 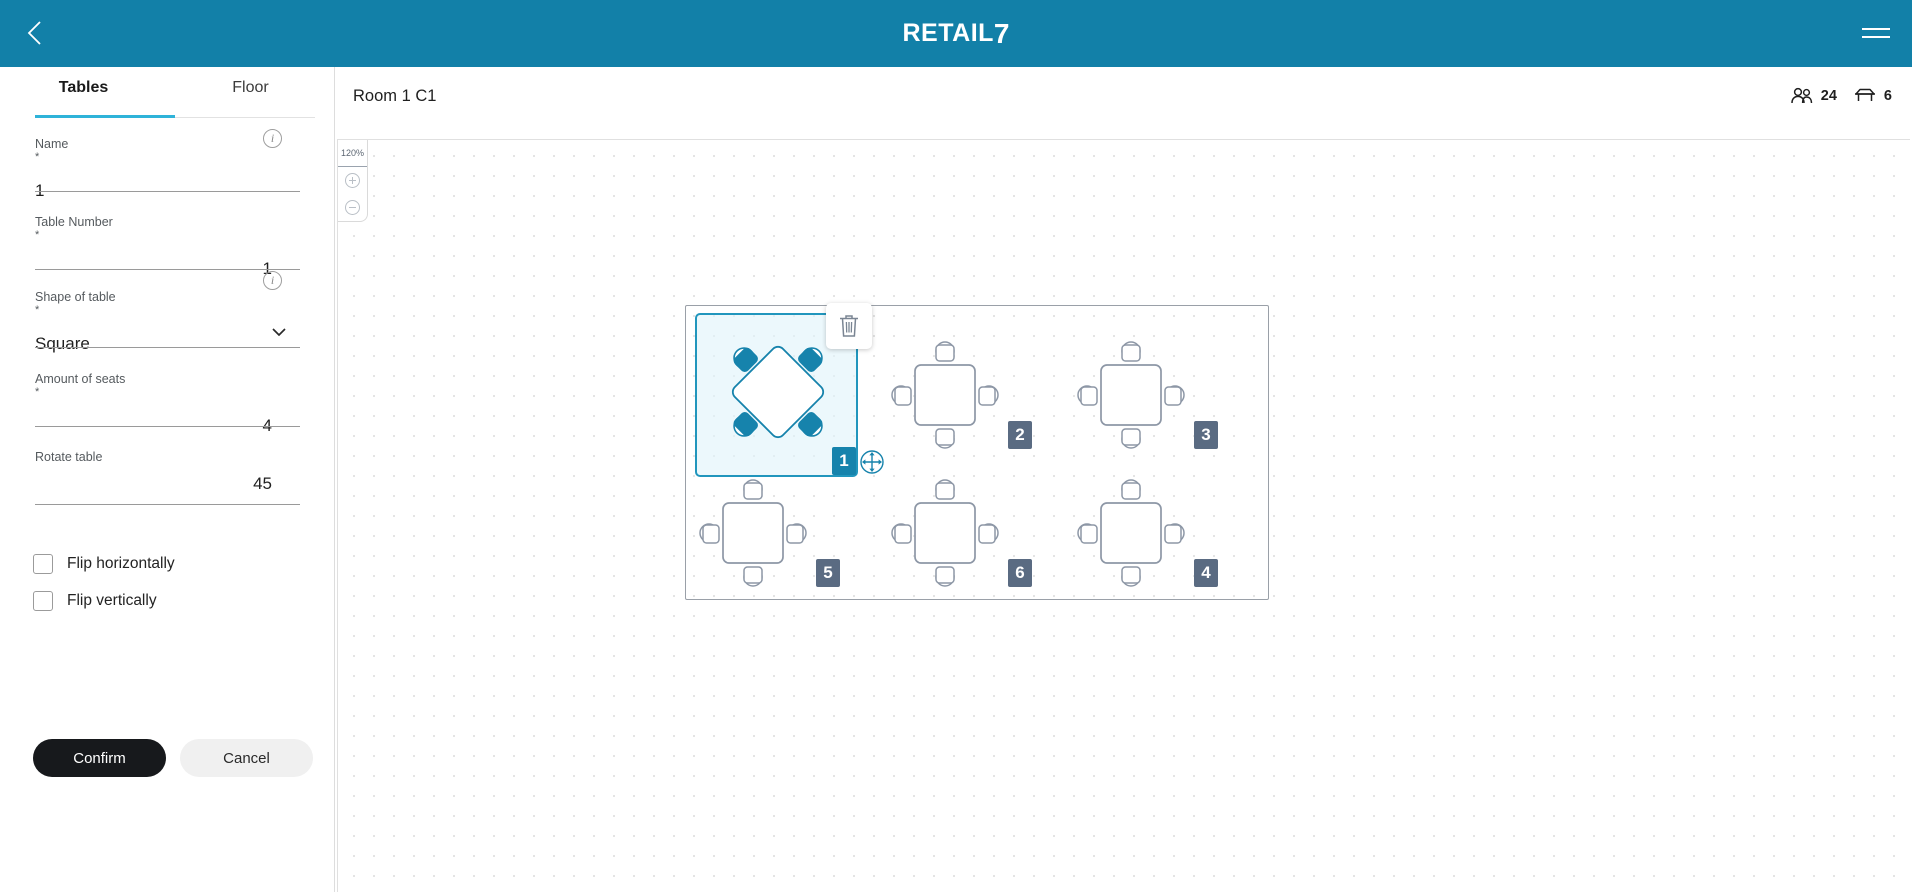 I want to click on checkbox-label: Flip vertically, so click(x=112, y=600).